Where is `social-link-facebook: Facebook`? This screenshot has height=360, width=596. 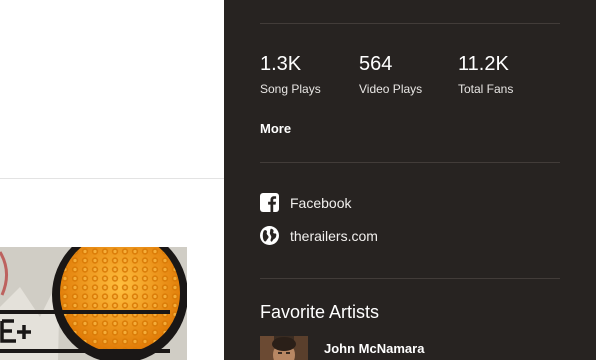
social-link-facebook: Facebook is located at coordinates (305, 202).